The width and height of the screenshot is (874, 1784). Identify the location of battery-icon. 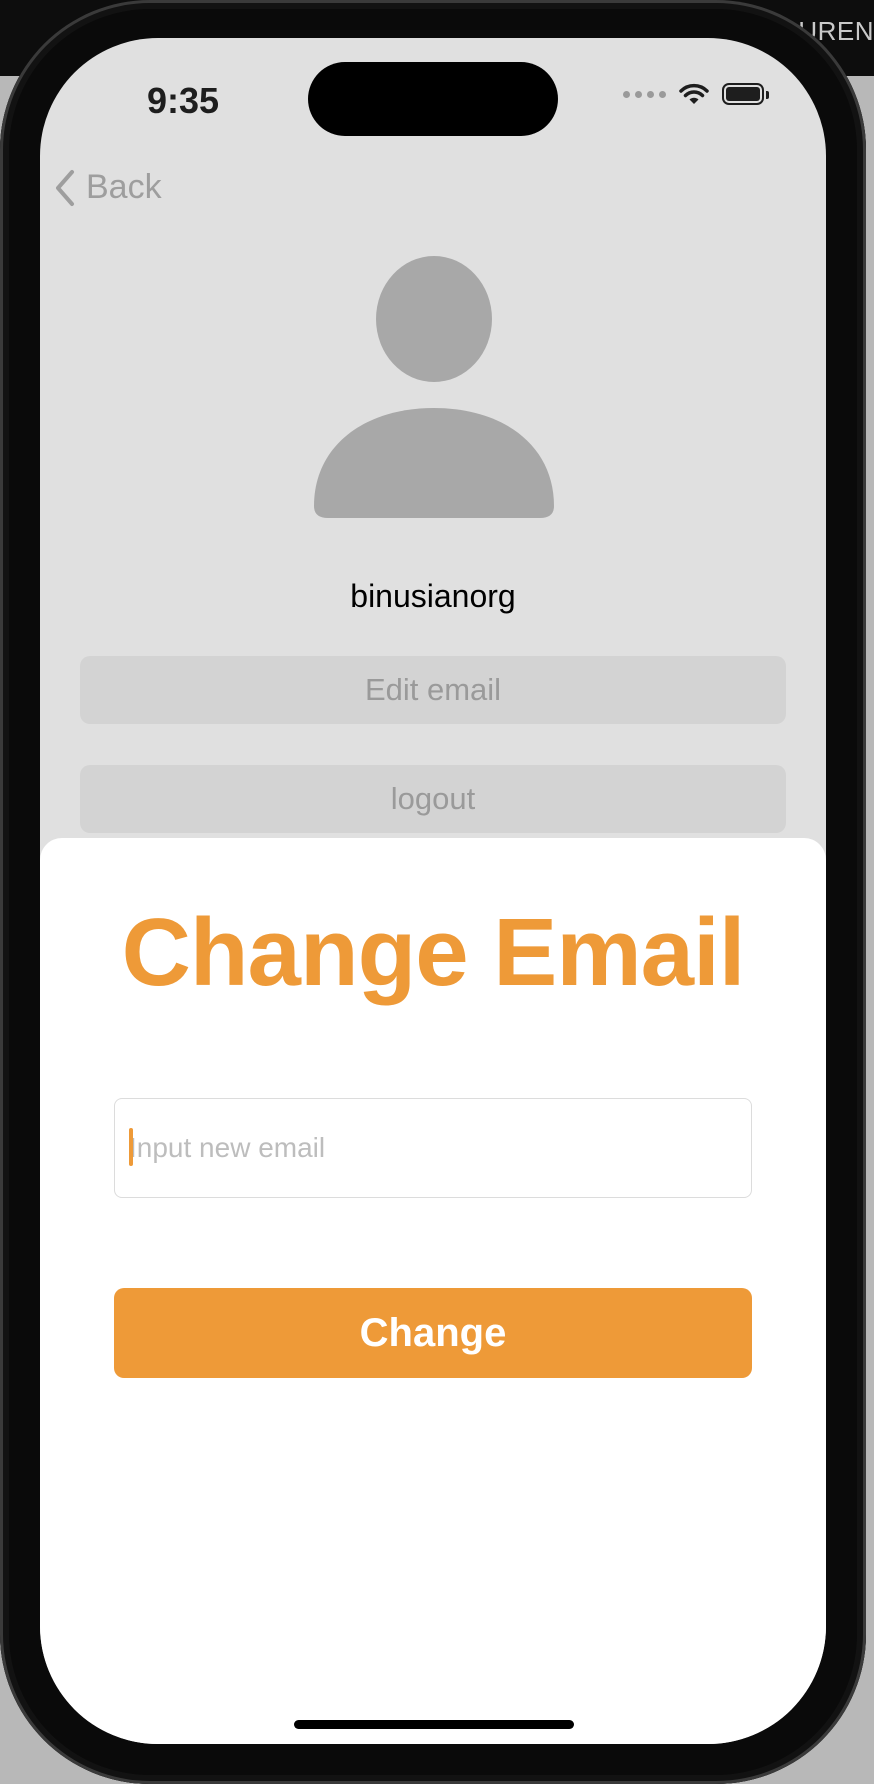
(745, 94).